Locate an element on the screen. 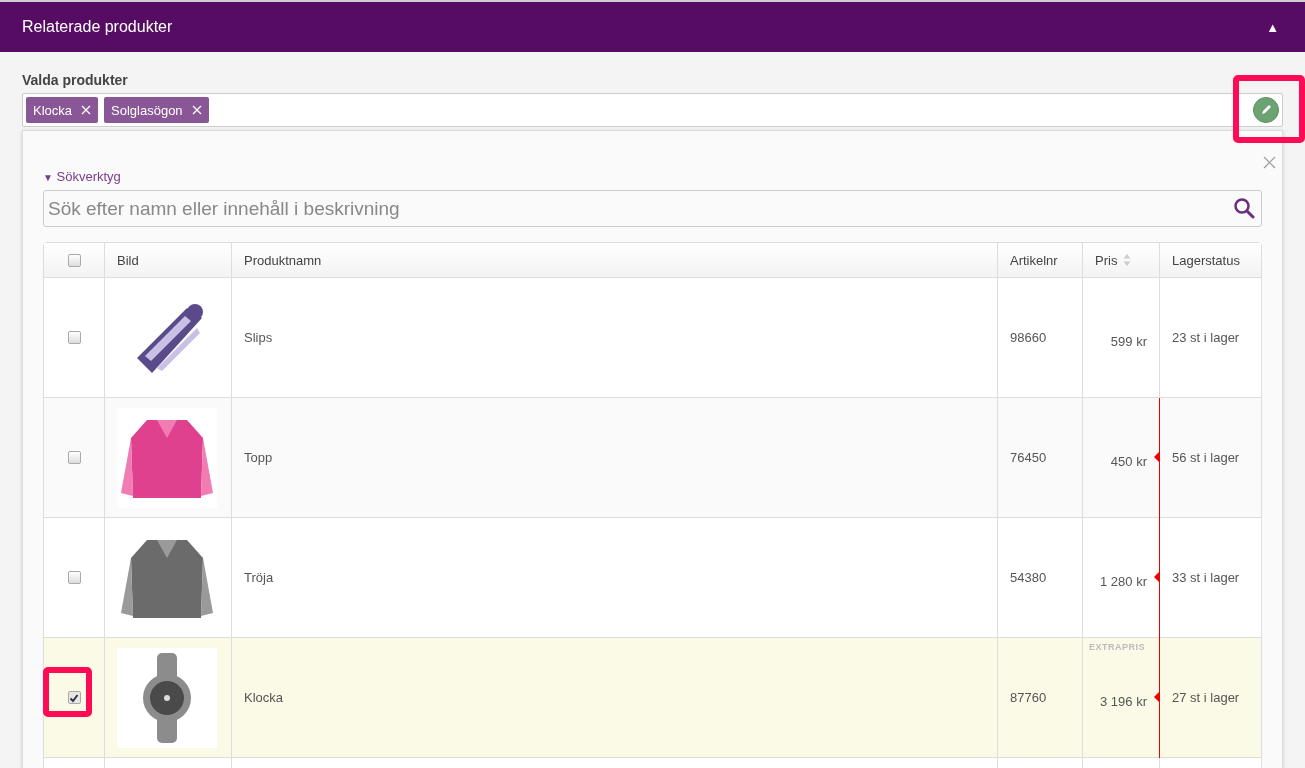 The width and height of the screenshot is (1305, 768). stock-status: 33 st i lager is located at coordinates (1206, 577).